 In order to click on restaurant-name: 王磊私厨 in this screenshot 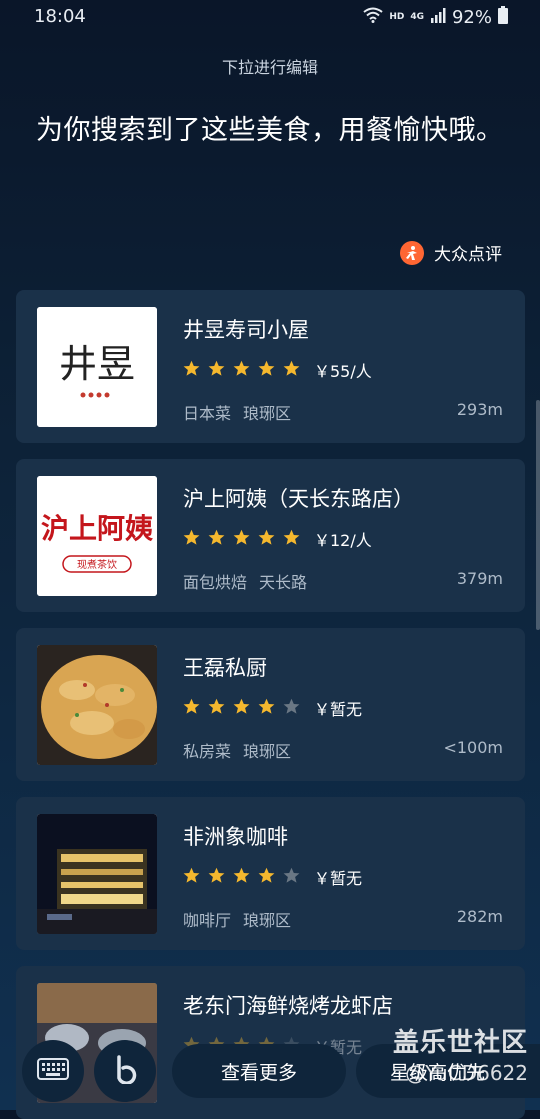, I will do `click(225, 668)`.